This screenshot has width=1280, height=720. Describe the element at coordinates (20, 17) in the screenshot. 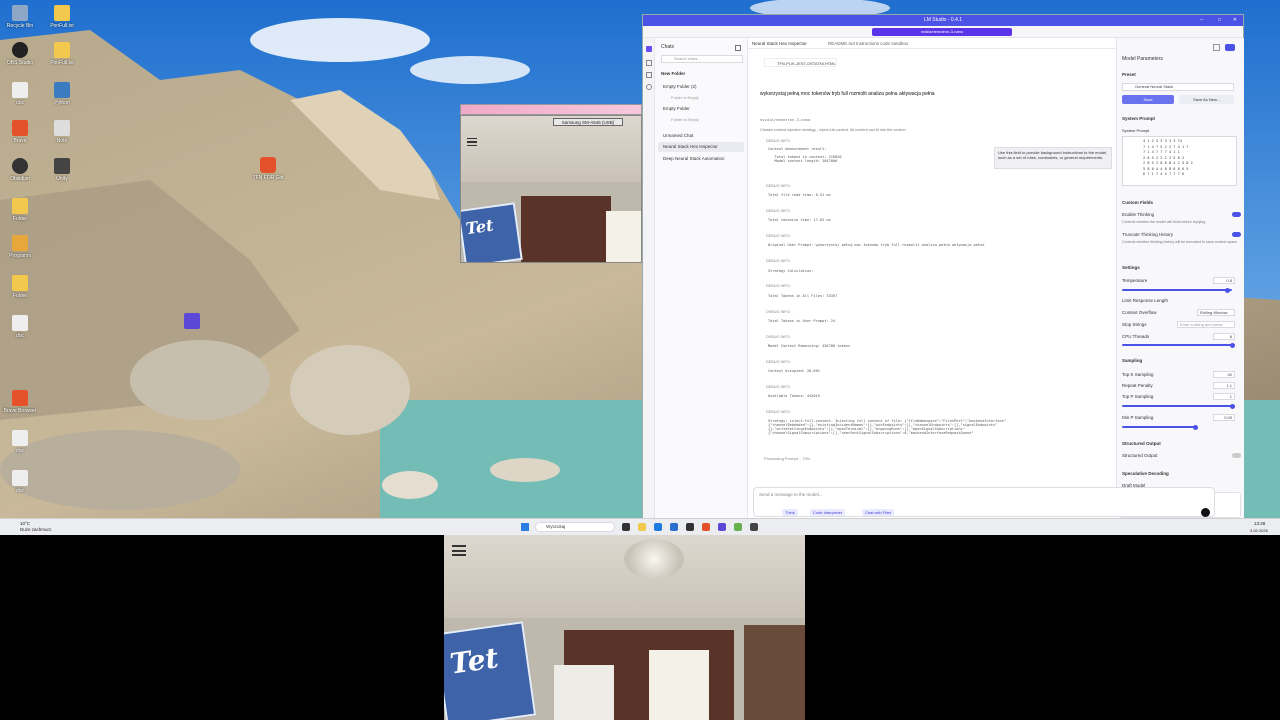

I see `recycle-bin-icon: Recycle Bin` at that location.